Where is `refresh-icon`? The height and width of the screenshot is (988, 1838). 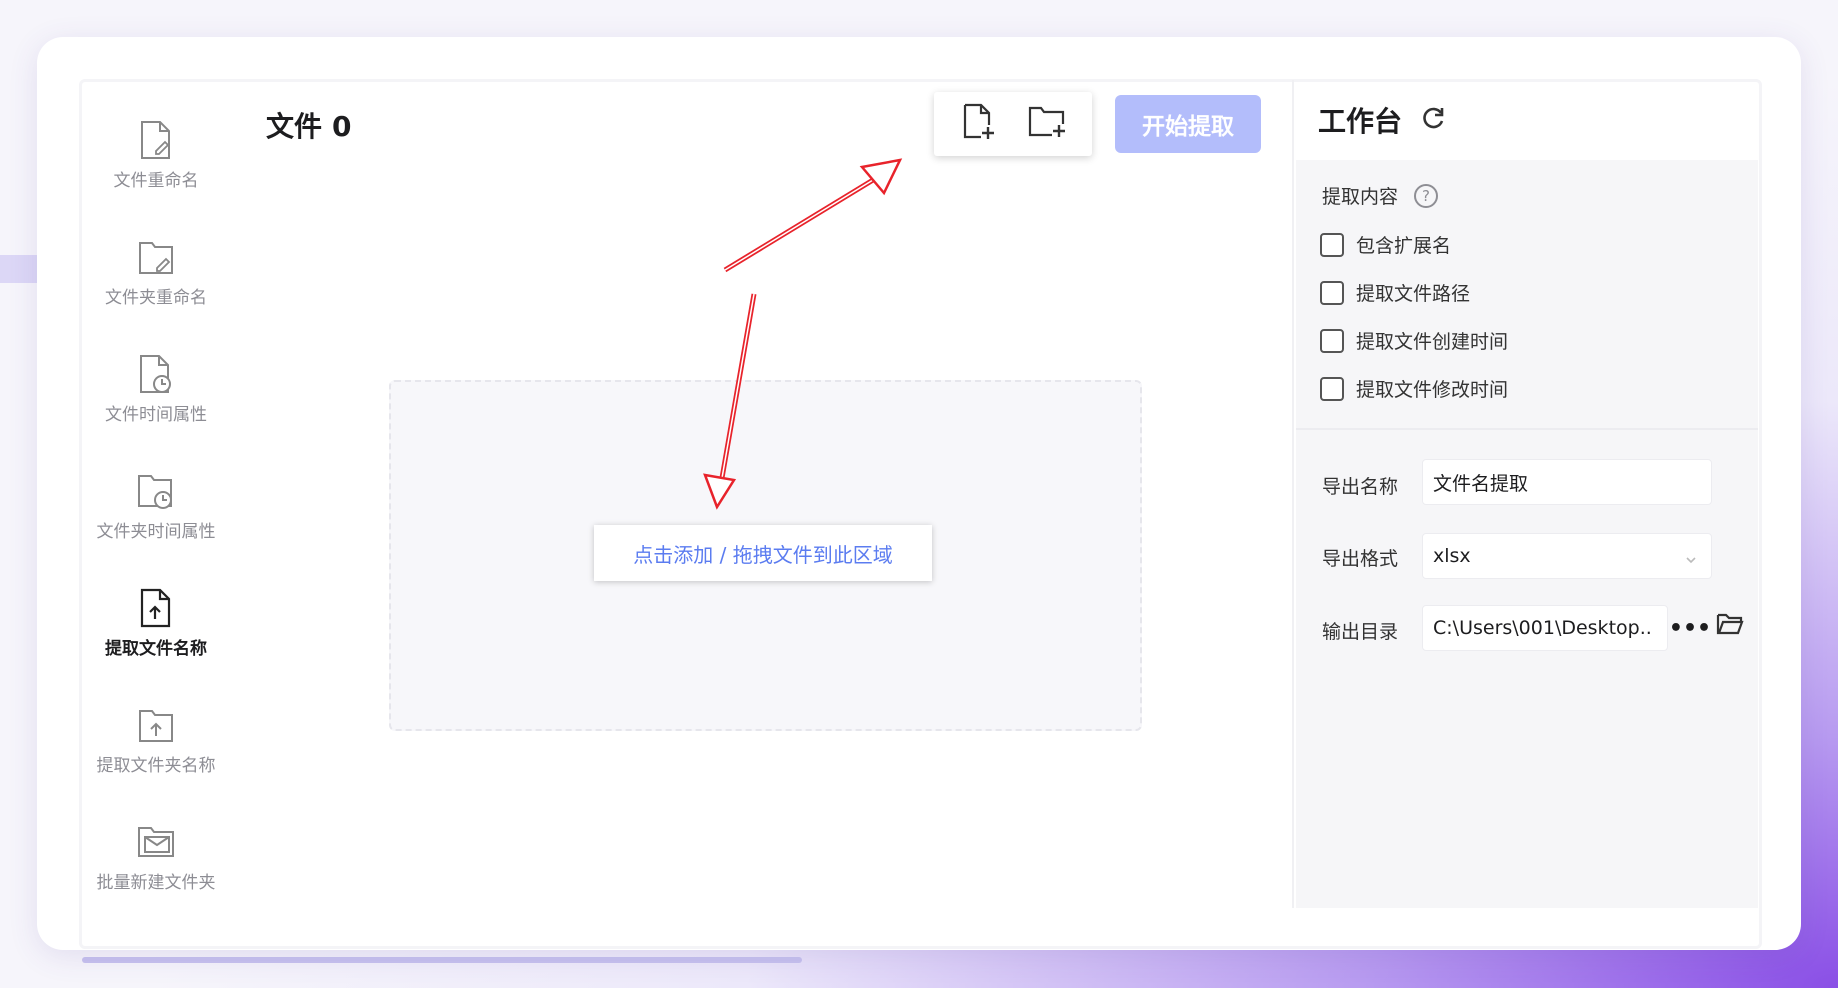
refresh-icon is located at coordinates (1433, 120).